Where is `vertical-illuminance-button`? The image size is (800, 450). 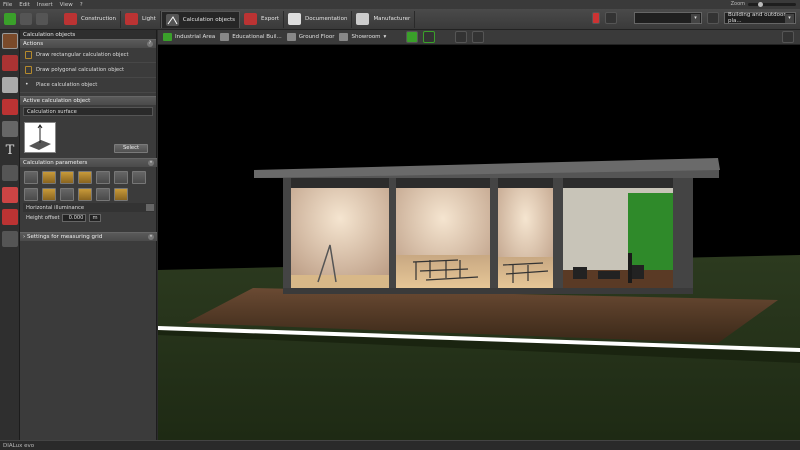
vertical-illuminance-button is located at coordinates (66, 177).